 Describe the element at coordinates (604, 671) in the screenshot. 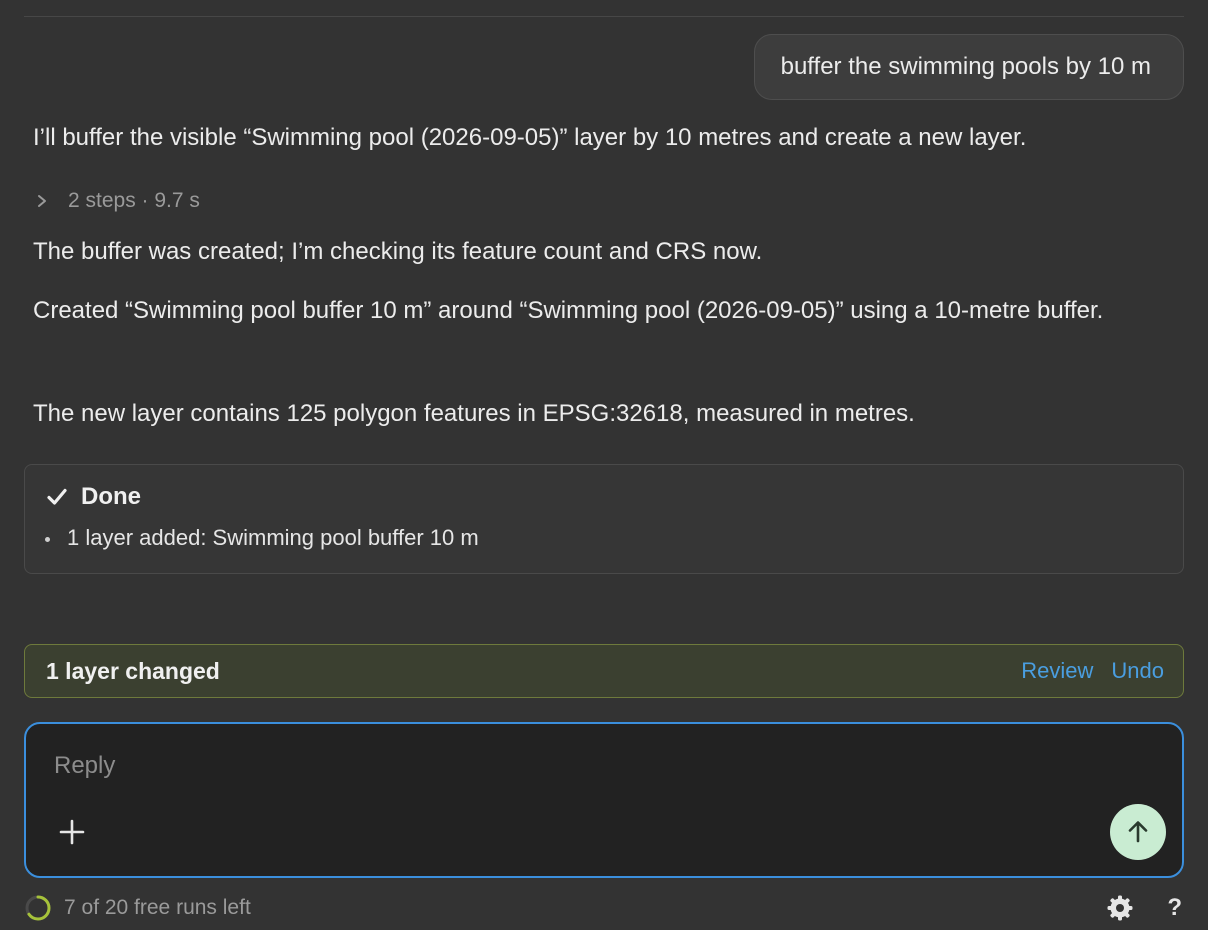

I see `changes-bar: 1 layer changed Review Undo` at that location.